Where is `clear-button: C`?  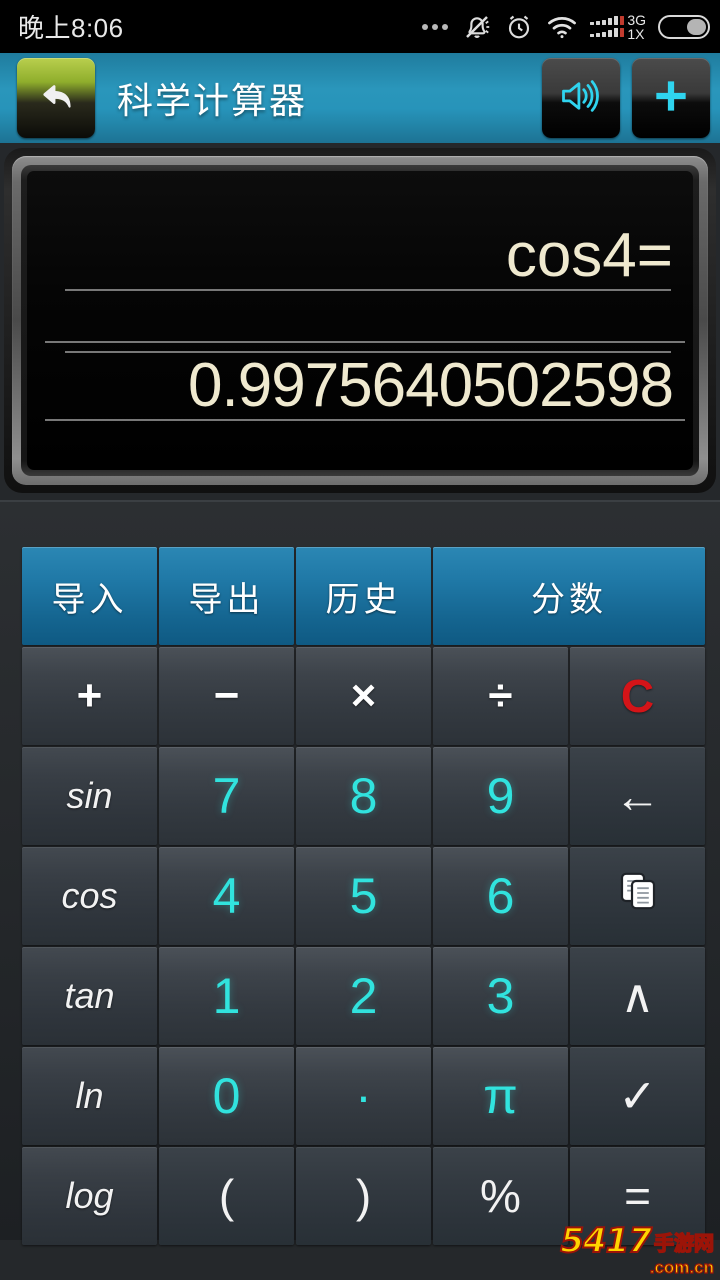
clear-button: C is located at coordinates (637, 696).